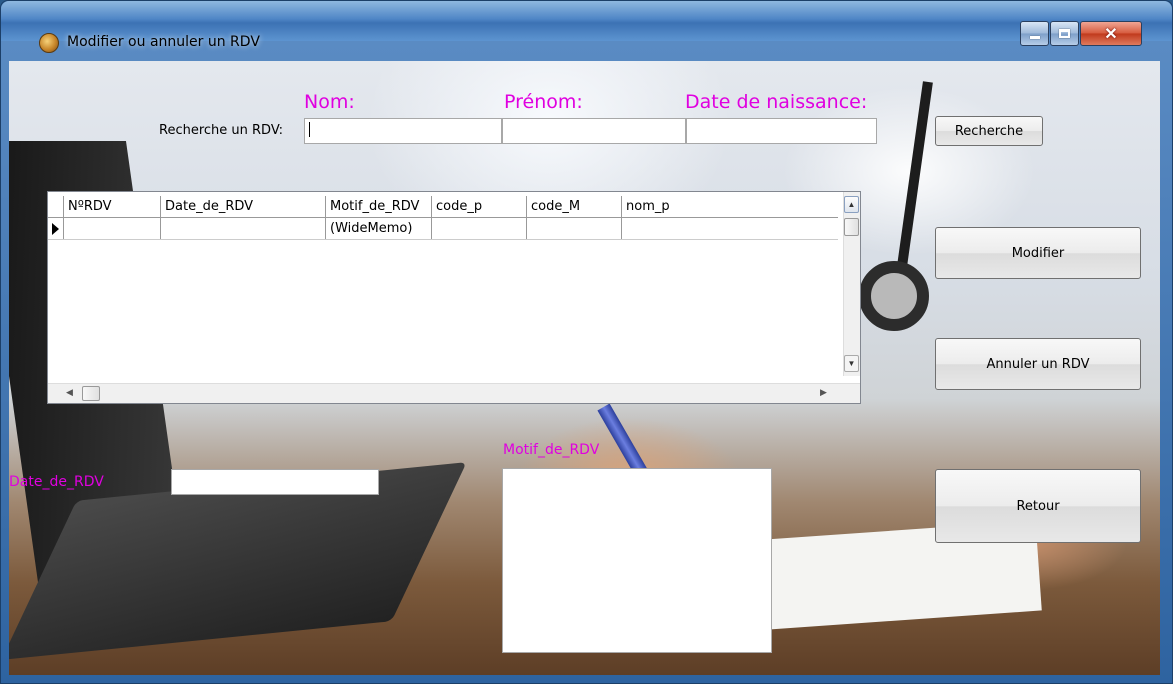  What do you see at coordinates (112, 206) in the screenshot?
I see `grid-col-header: NºRDV` at bounding box center [112, 206].